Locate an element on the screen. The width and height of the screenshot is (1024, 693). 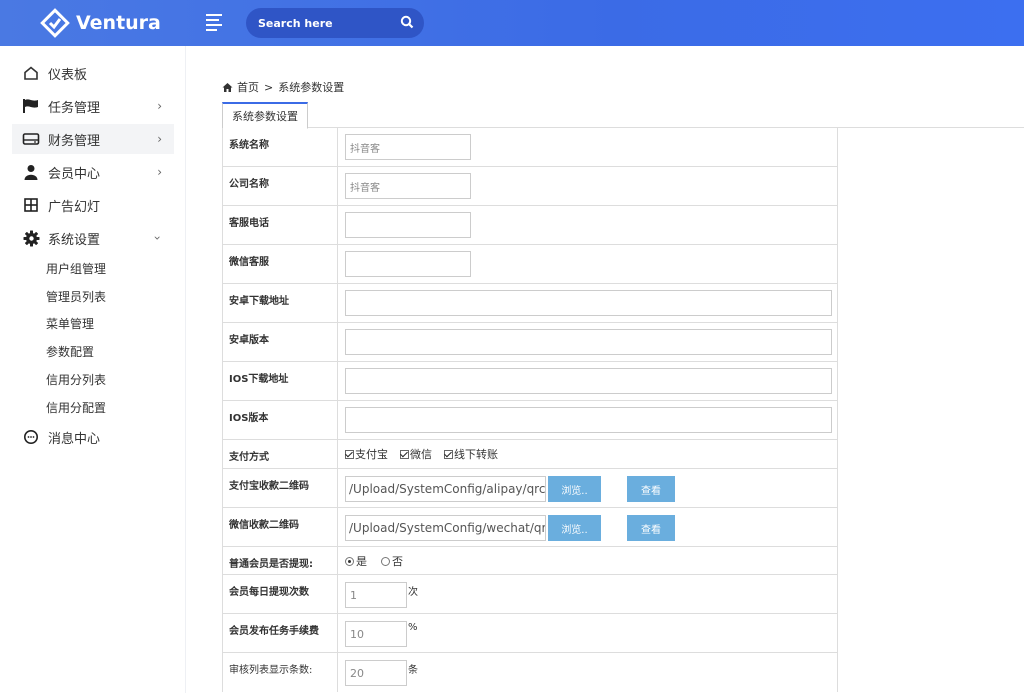
breadcrumb: 首页 > 系统参数设置 is located at coordinates (283, 87).